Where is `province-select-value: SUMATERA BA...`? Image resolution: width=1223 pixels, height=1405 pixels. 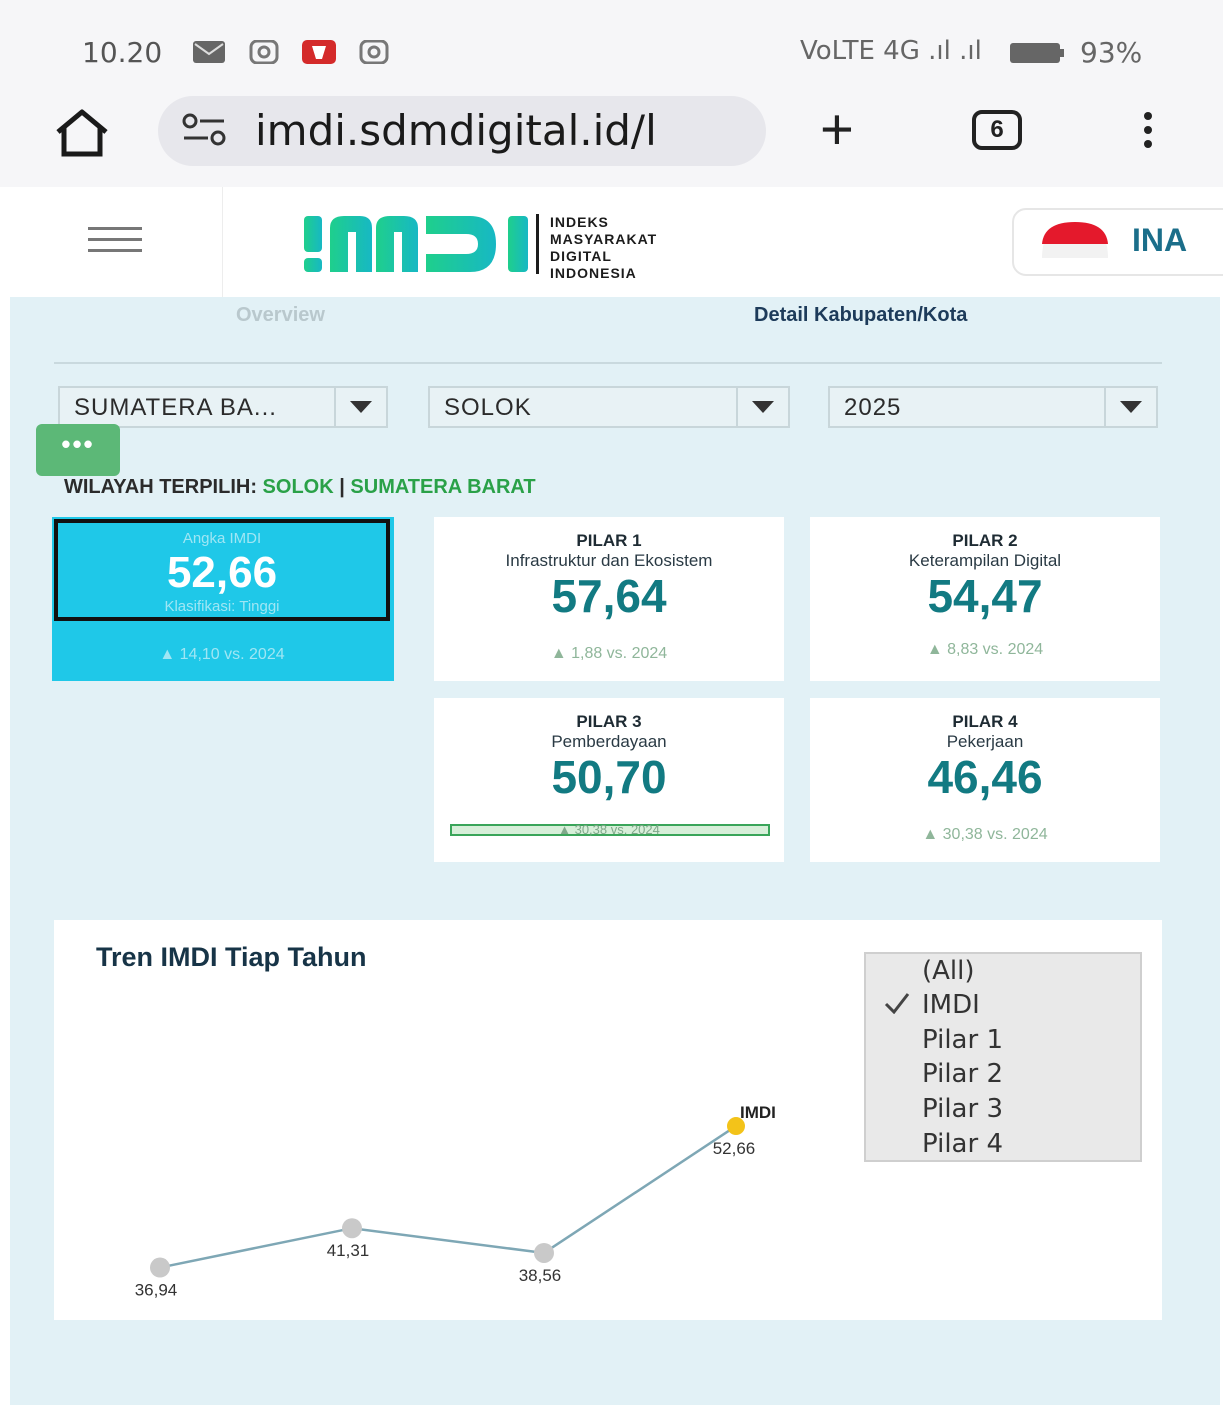 province-select-value: SUMATERA BA... is located at coordinates (175, 407).